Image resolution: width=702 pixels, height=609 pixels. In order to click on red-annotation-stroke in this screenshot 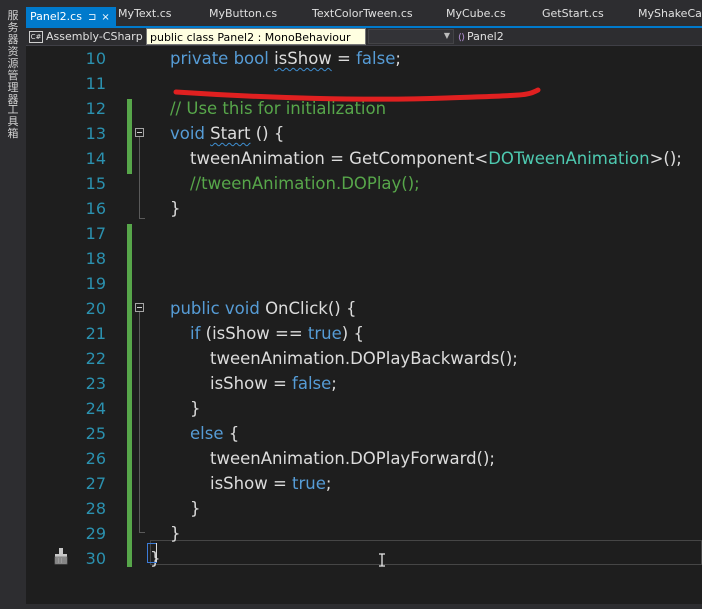, I will do `click(357, 94)`.